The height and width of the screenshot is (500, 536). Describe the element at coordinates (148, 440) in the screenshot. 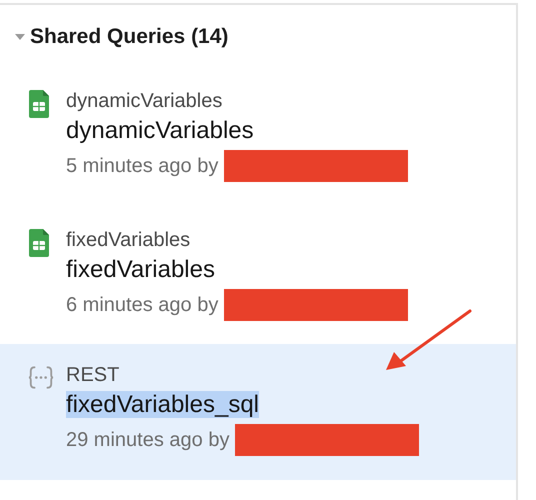

I see `modified-time: 29 minutes ago by` at that location.